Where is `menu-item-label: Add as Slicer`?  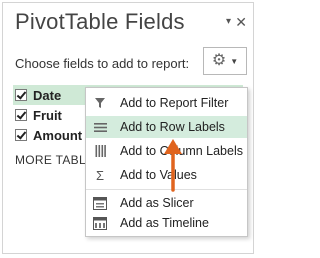 menu-item-label: Add as Slicer is located at coordinates (157, 203).